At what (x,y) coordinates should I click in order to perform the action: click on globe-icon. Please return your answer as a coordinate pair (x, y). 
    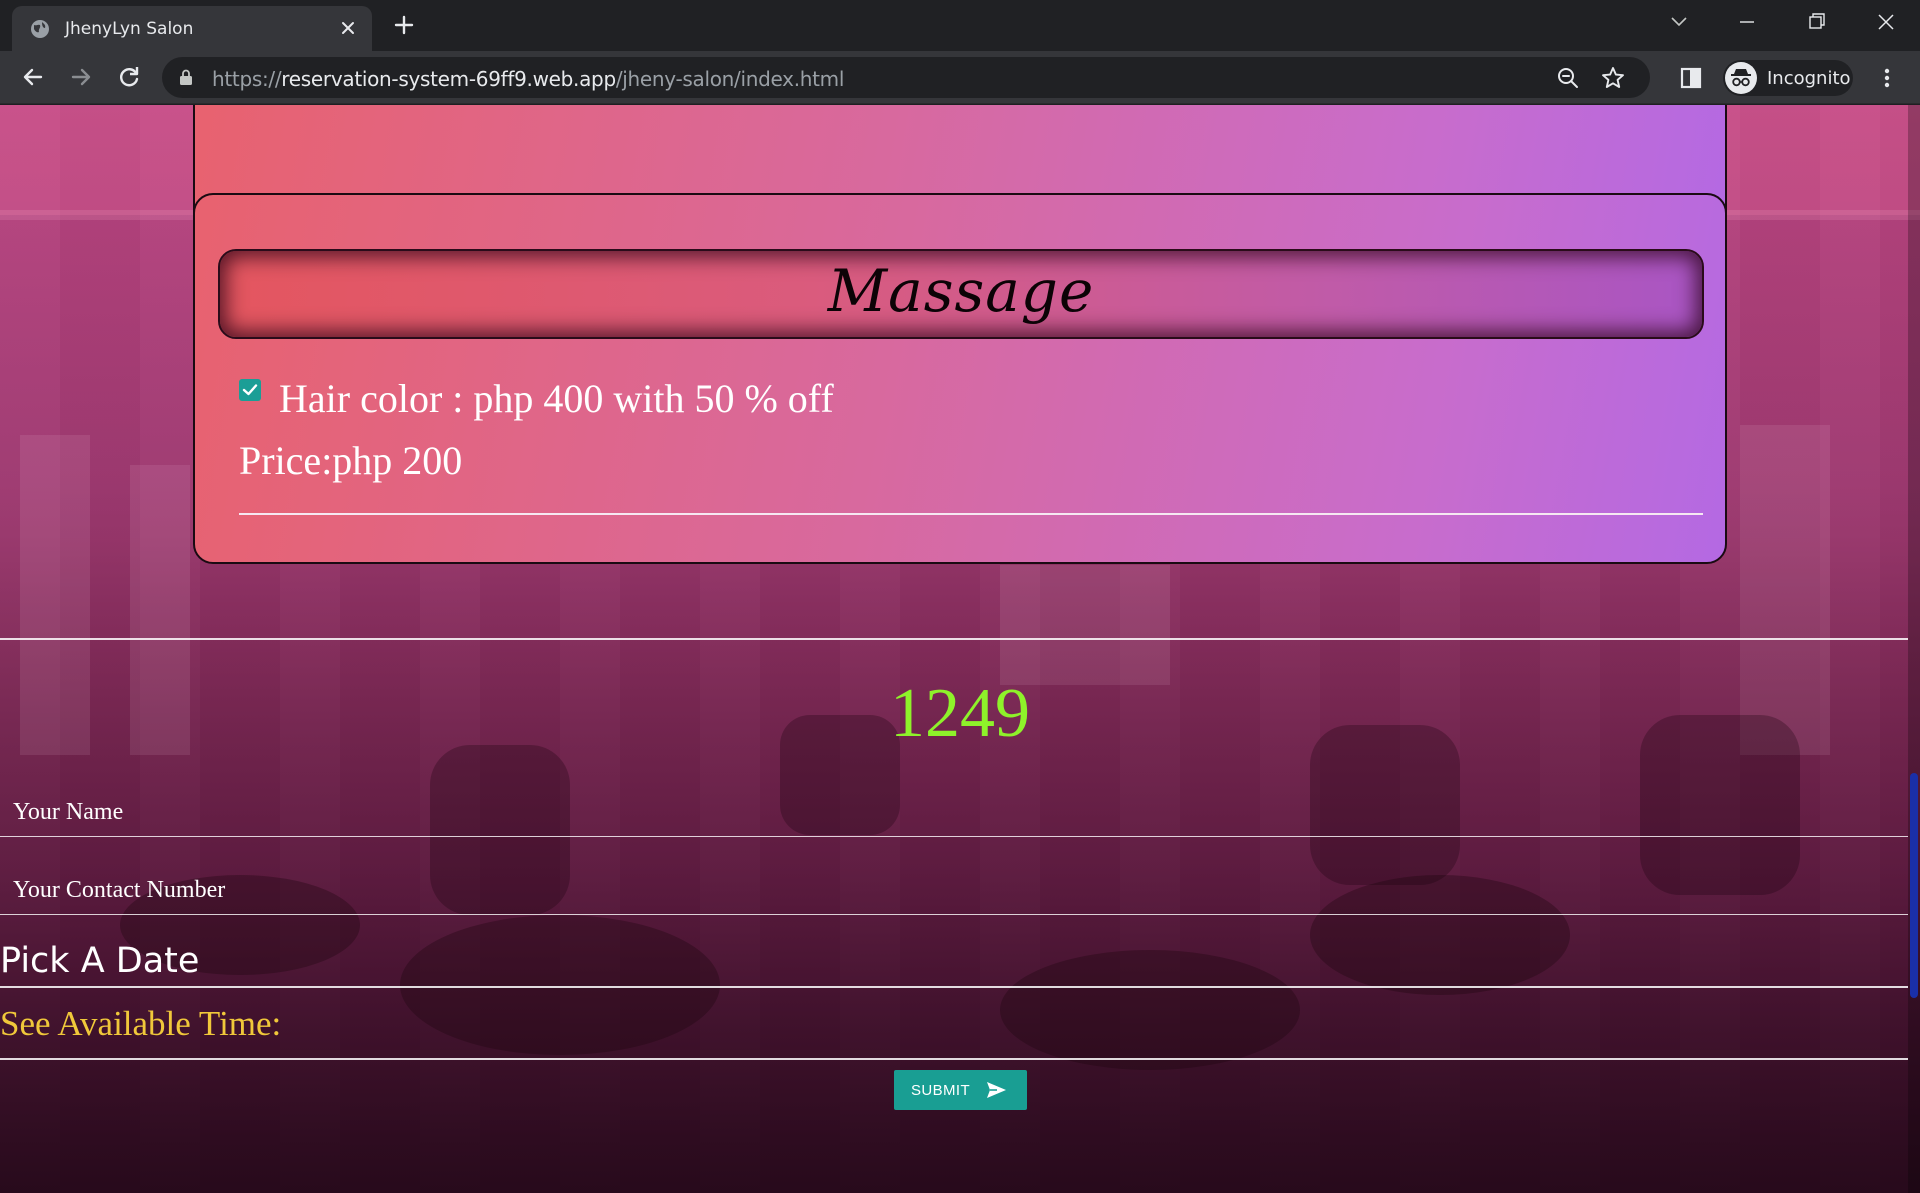
    Looking at the image, I should click on (40, 29).